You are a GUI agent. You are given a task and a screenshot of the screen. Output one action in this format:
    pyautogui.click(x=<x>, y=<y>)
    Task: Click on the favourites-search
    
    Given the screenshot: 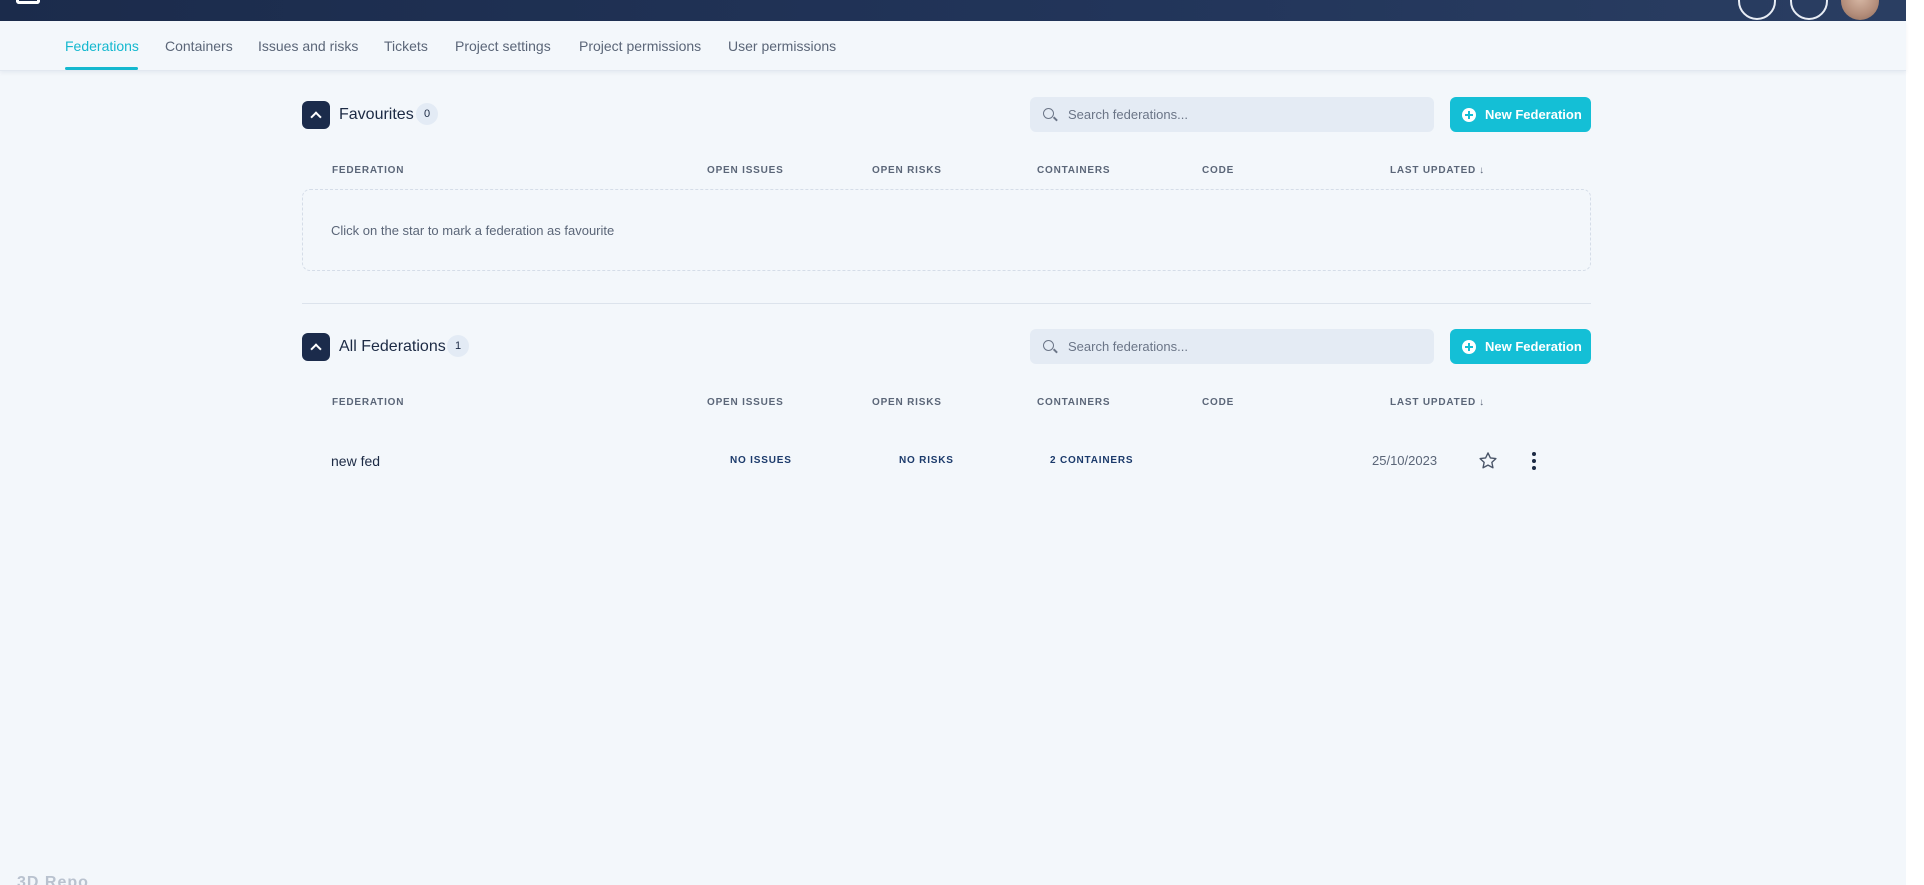 What is the action you would take?
    pyautogui.click(x=1232, y=114)
    